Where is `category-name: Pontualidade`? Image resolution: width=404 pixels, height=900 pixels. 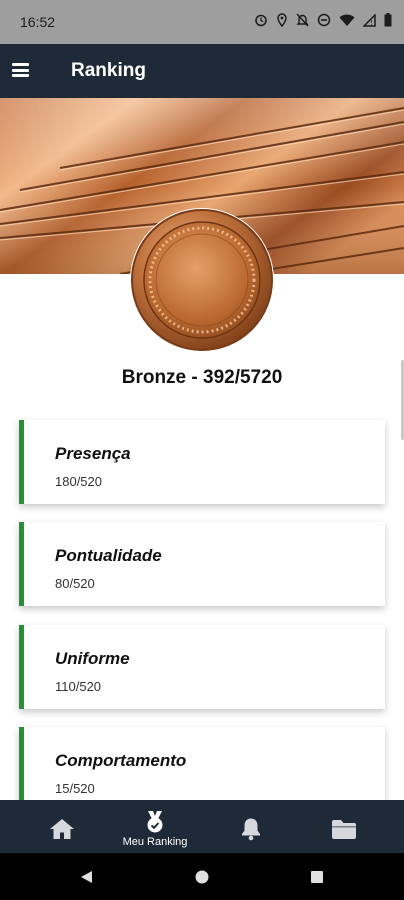
category-name: Pontualidade is located at coordinates (108, 555).